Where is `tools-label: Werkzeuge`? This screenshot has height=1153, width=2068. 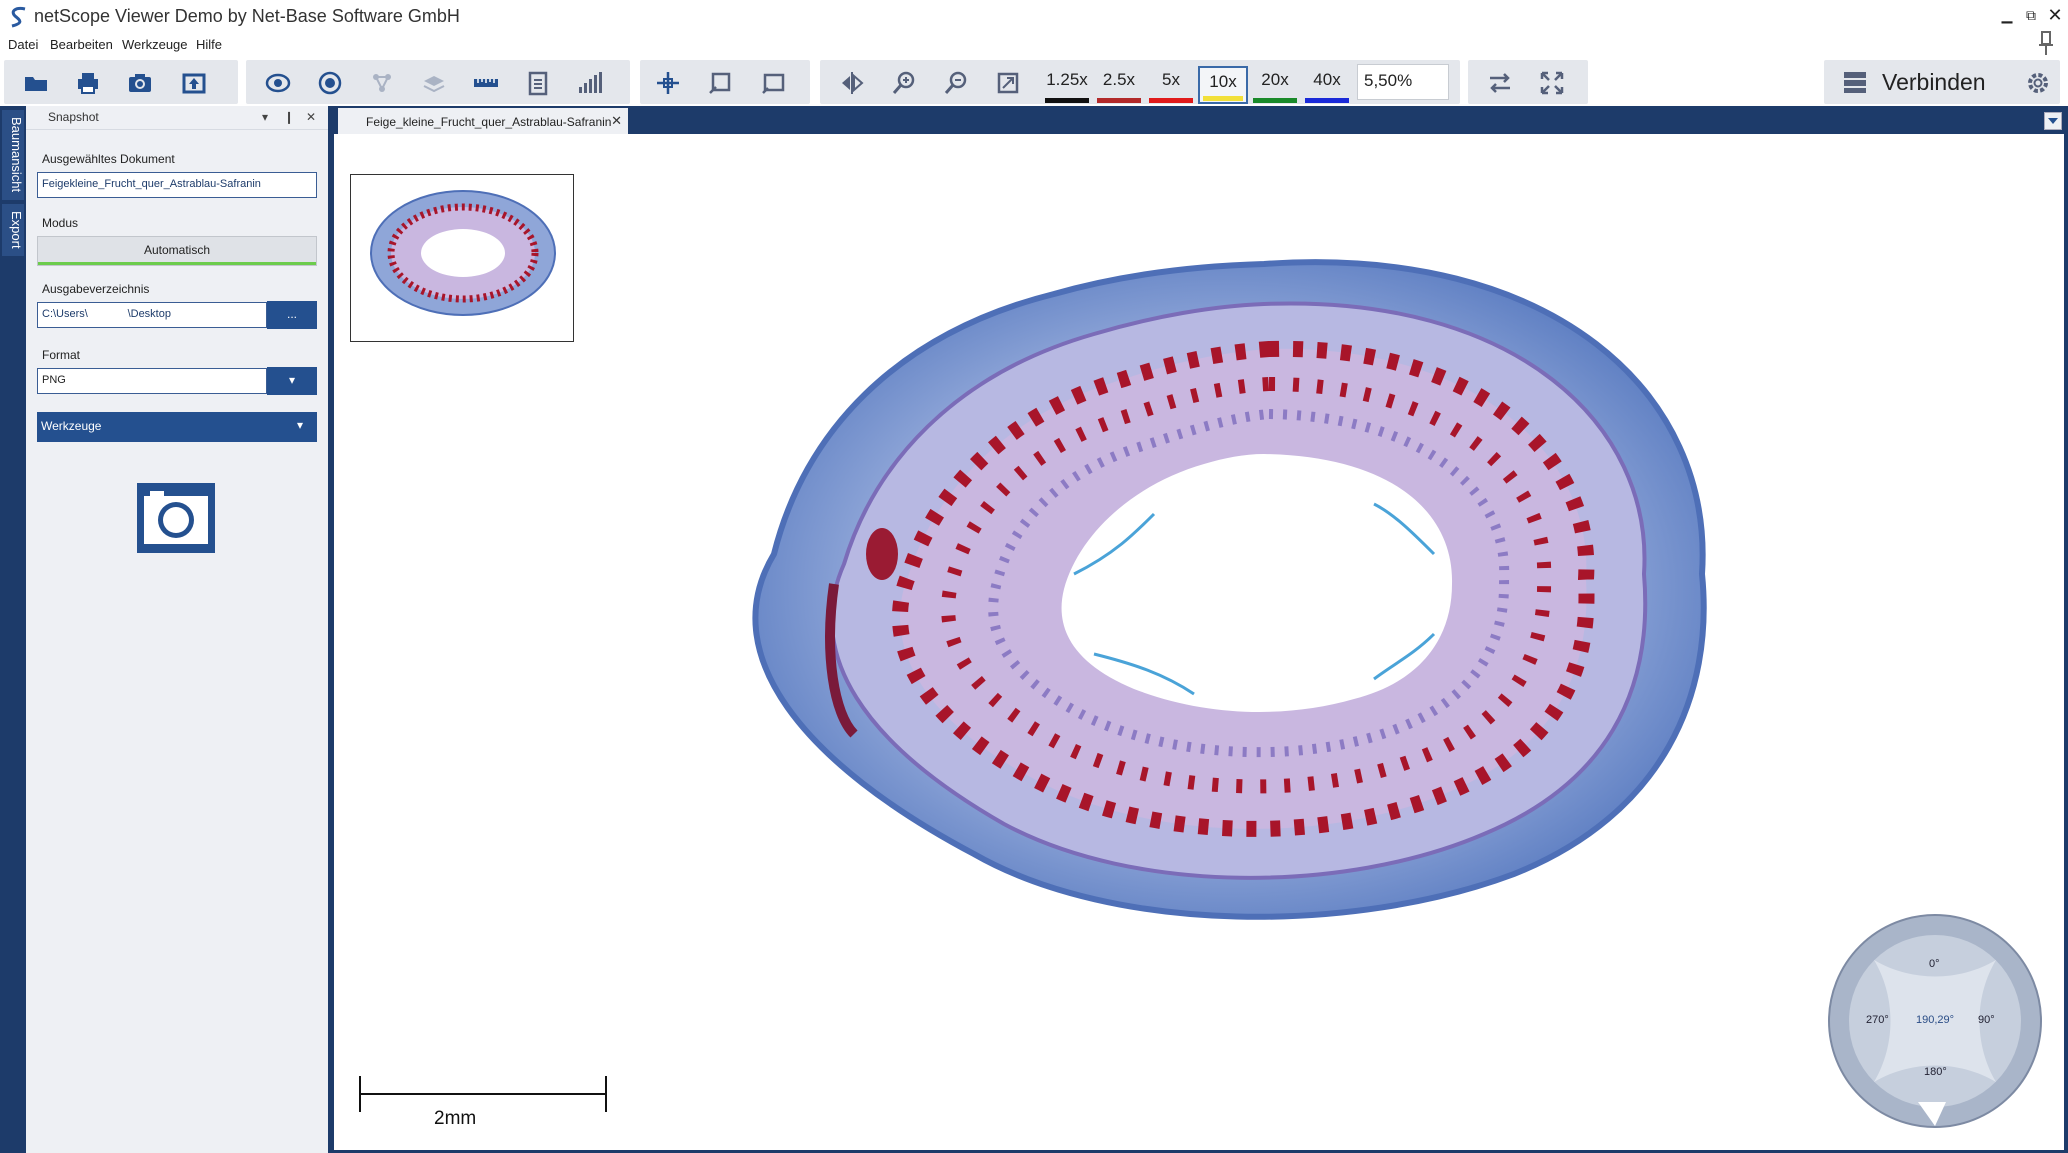 tools-label: Werkzeuge is located at coordinates (71, 426).